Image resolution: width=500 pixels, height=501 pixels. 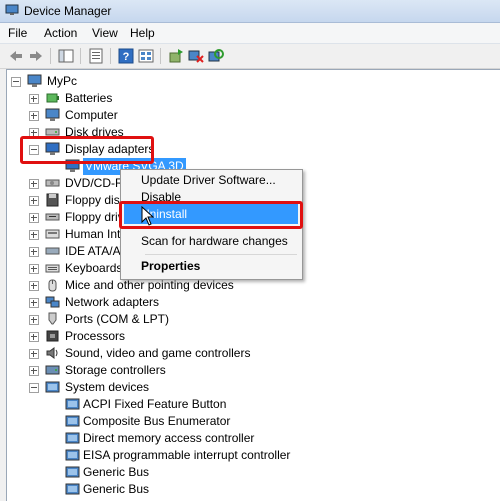 I want to click on tree-item-label: Human Inte, so click(x=96, y=234).